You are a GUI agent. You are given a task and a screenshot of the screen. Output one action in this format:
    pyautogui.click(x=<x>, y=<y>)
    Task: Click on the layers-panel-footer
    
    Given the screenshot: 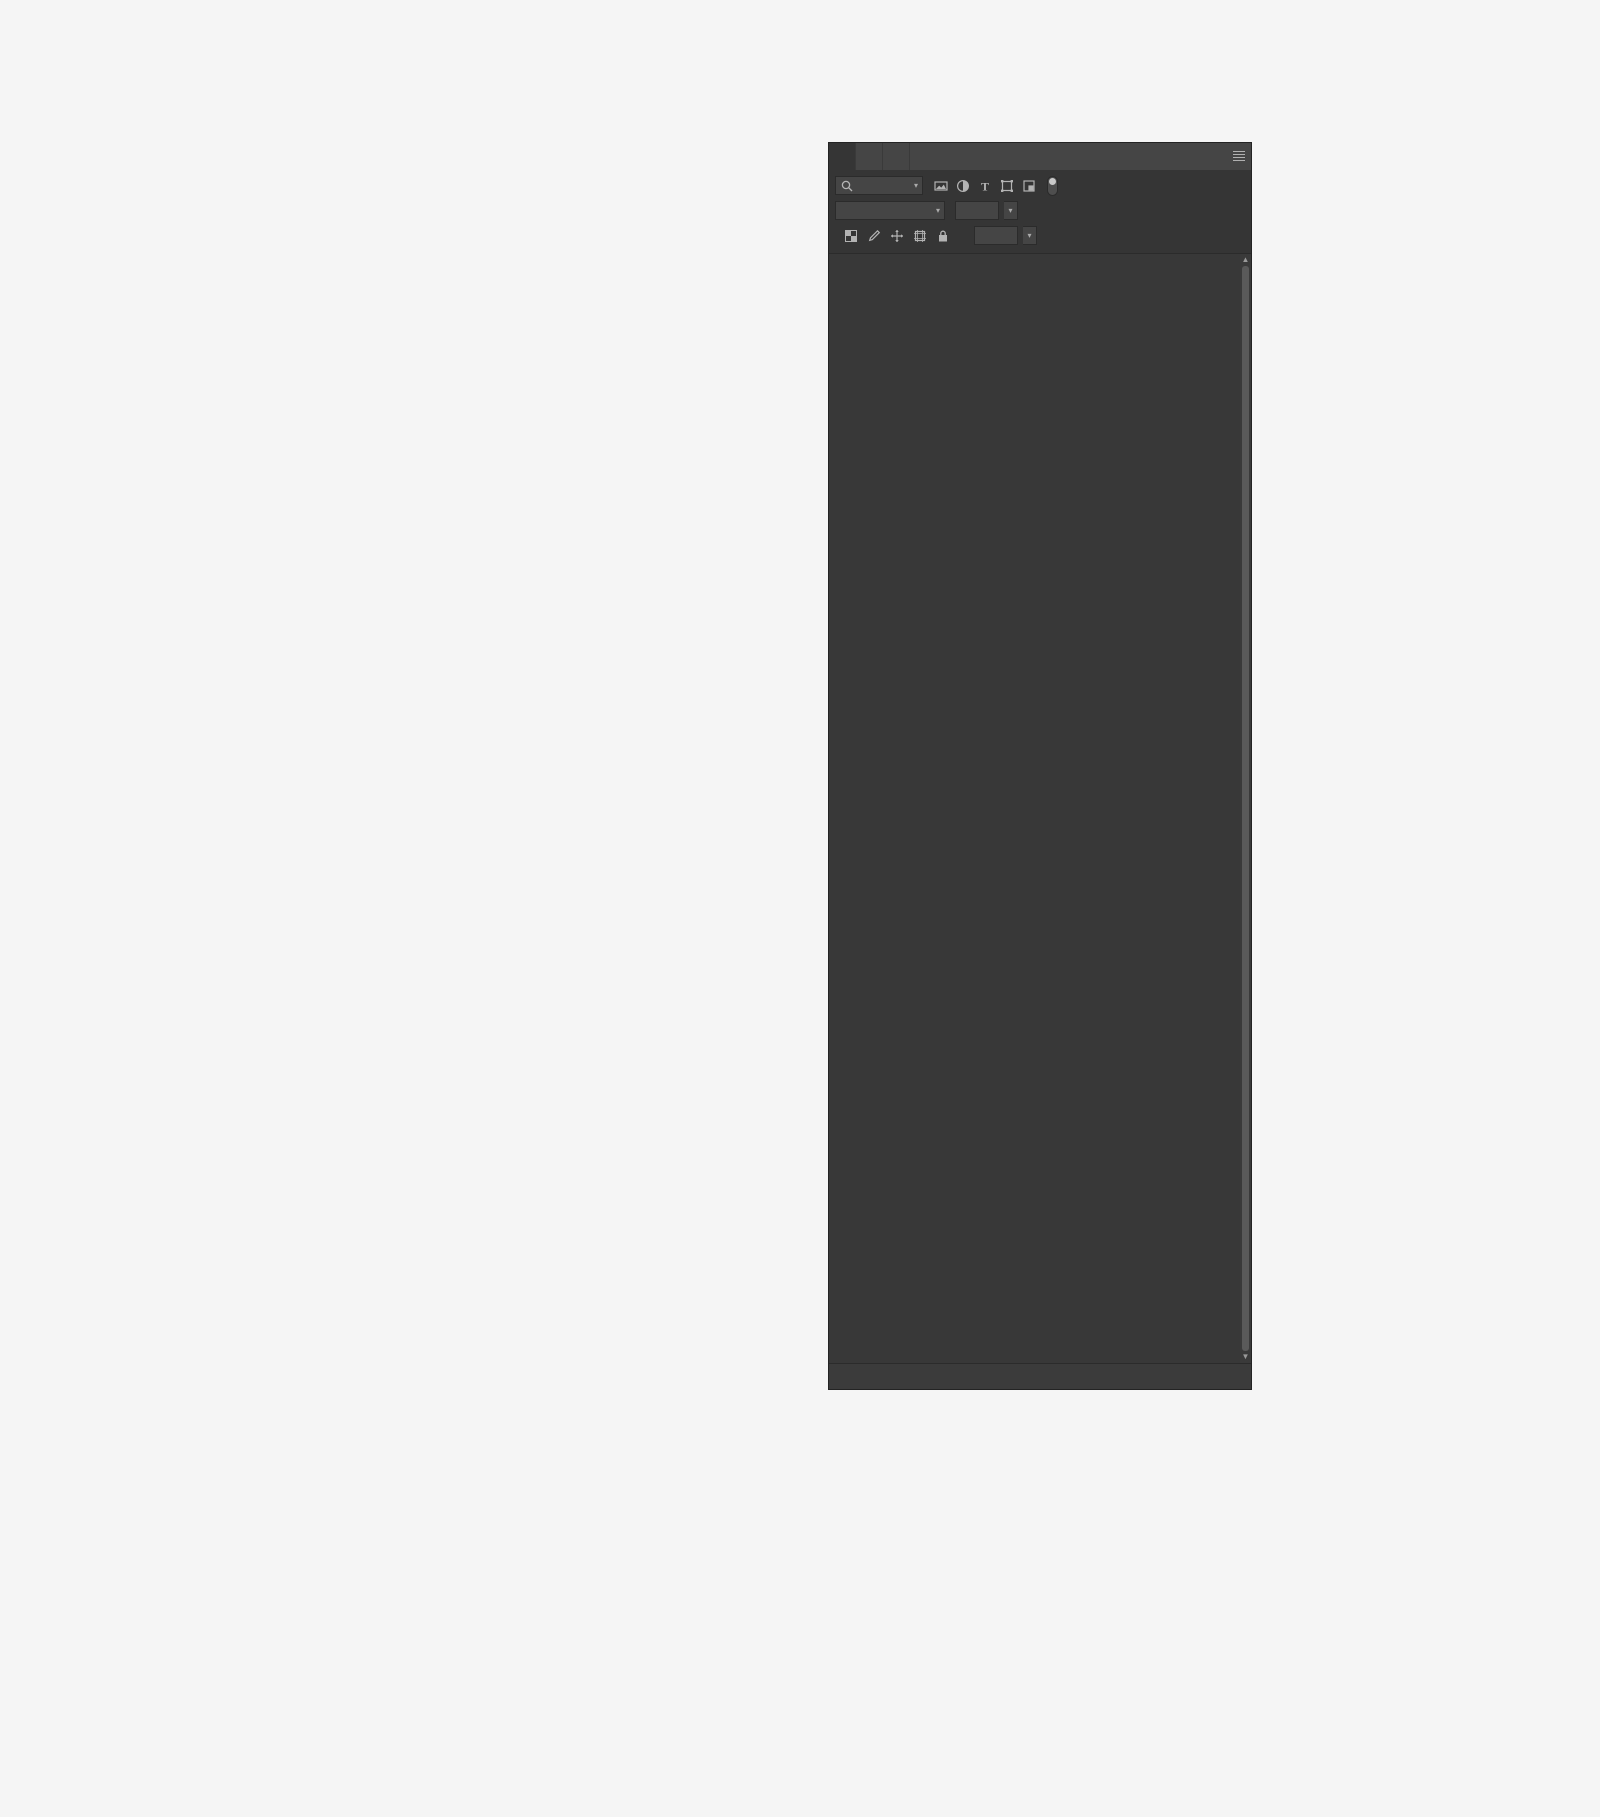 What is the action you would take?
    pyautogui.click(x=1040, y=1376)
    